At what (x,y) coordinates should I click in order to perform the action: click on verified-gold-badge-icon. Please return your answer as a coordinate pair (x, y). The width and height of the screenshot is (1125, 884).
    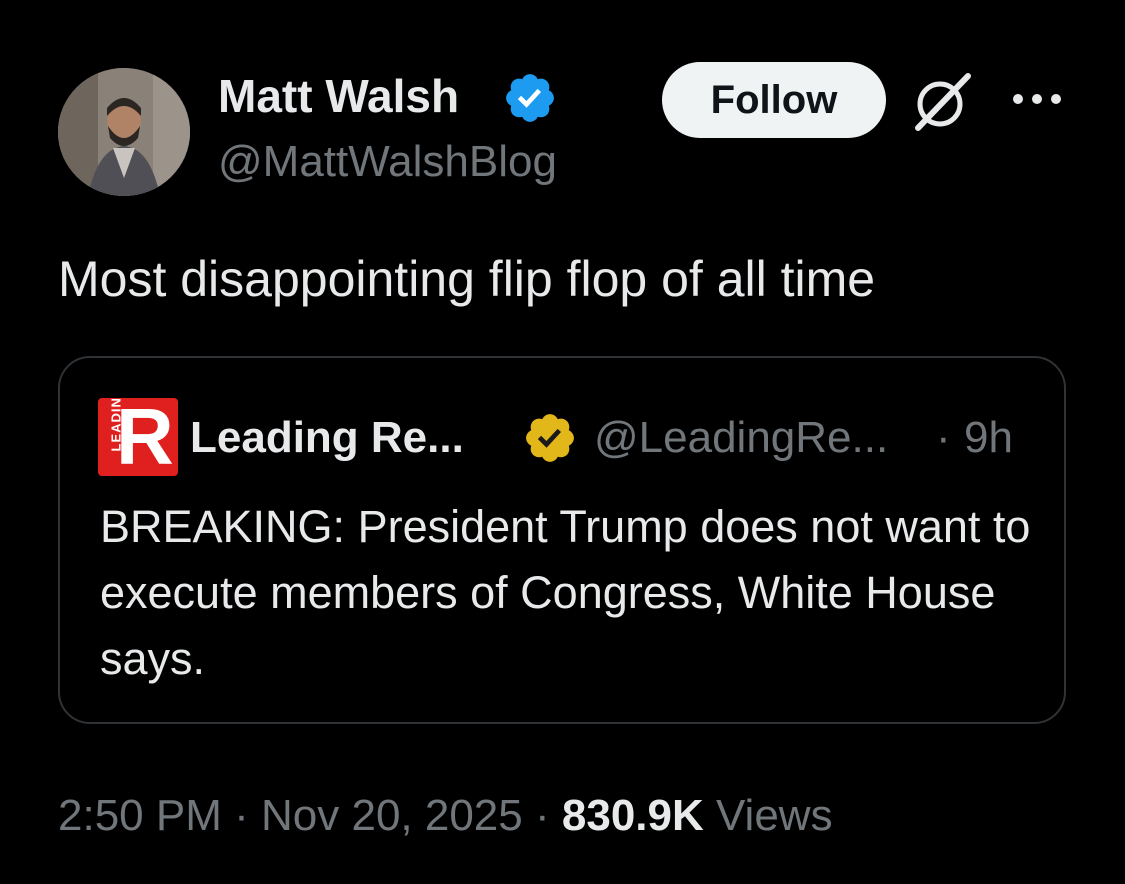
    Looking at the image, I should click on (550, 438).